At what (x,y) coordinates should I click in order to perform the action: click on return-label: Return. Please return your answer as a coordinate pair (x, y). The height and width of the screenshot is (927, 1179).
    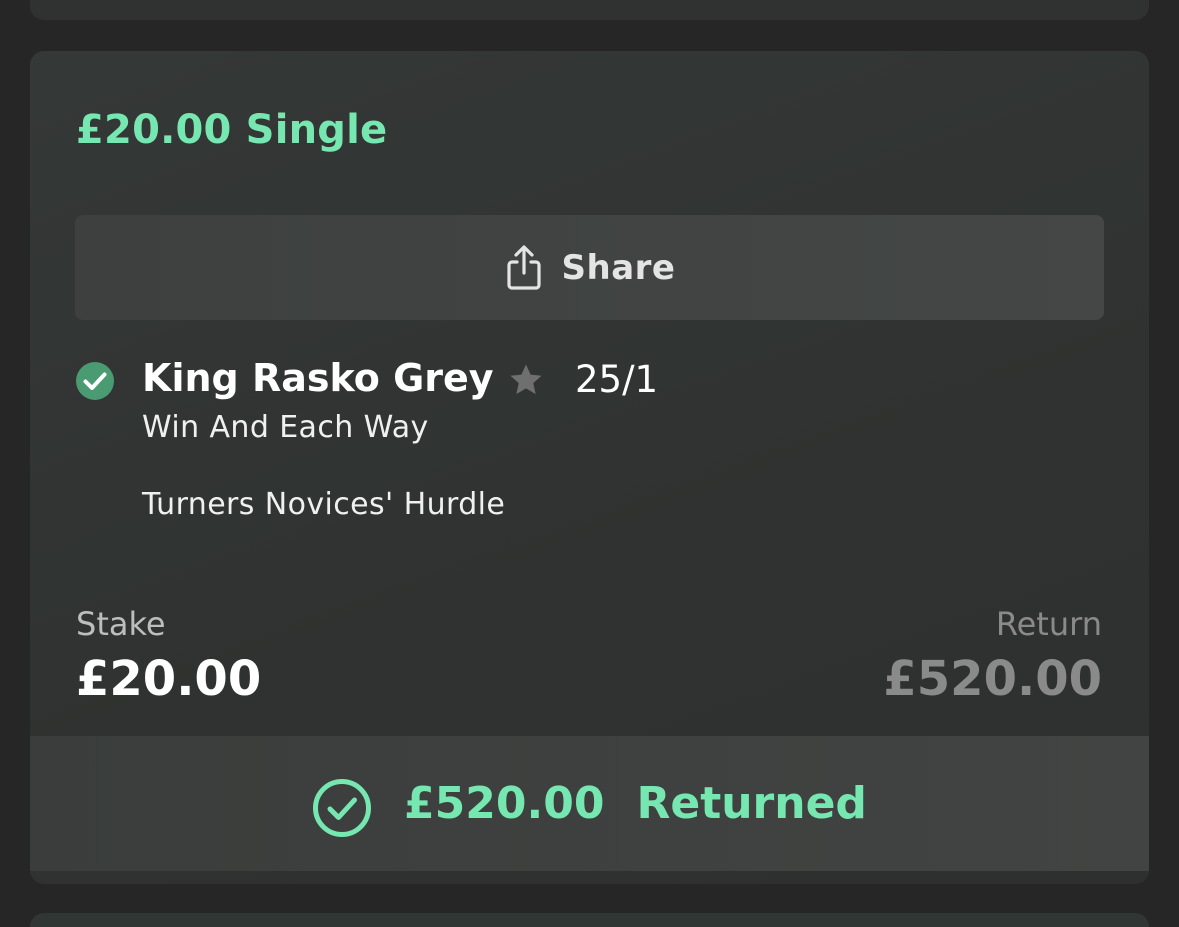
    Looking at the image, I should click on (1048, 624).